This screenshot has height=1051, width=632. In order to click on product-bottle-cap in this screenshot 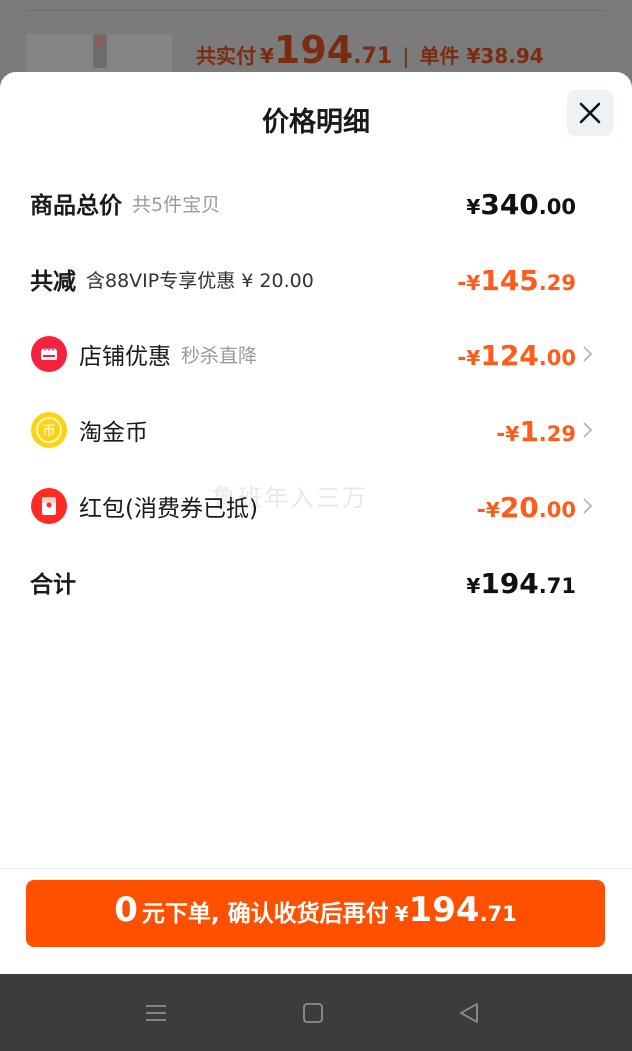, I will do `click(100, 42)`.